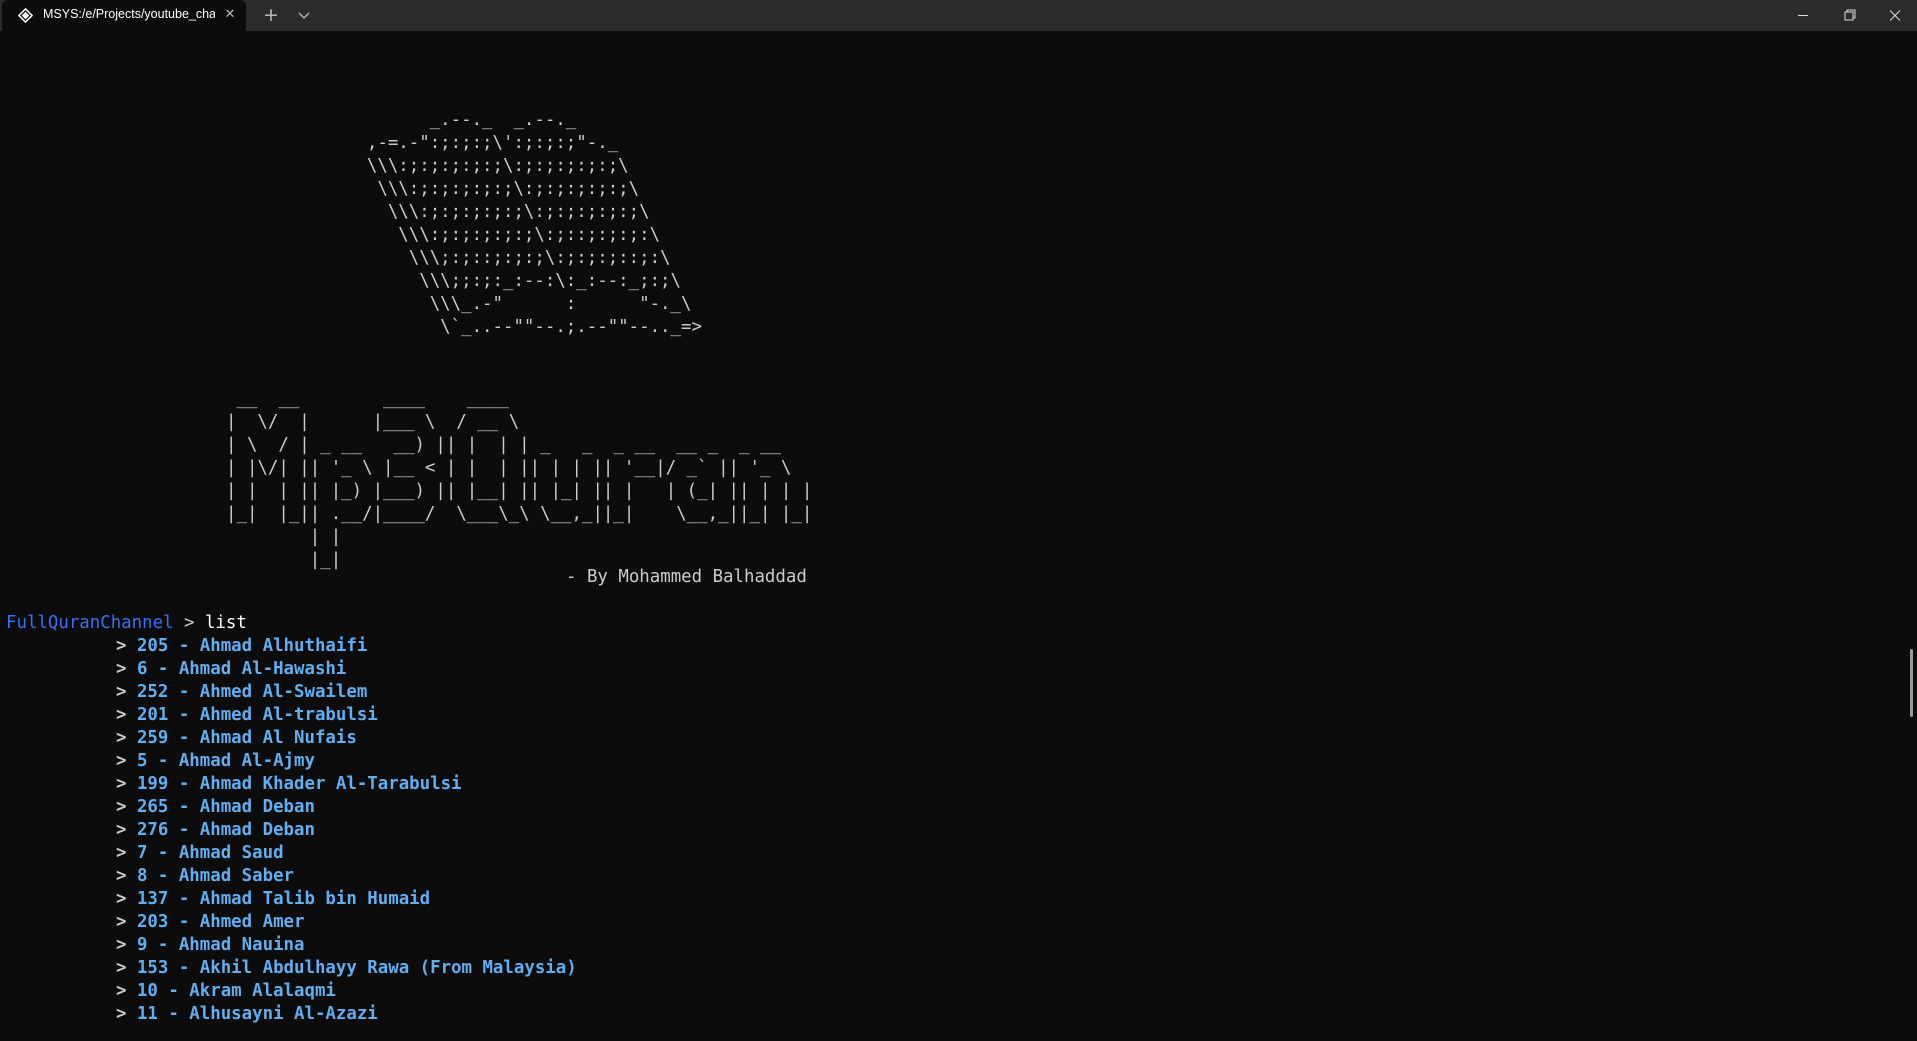 The image size is (1917, 1041). Describe the element at coordinates (246, 738) in the screenshot. I see `reciter-entry: 259 - Ahmad Al Nufais` at that location.